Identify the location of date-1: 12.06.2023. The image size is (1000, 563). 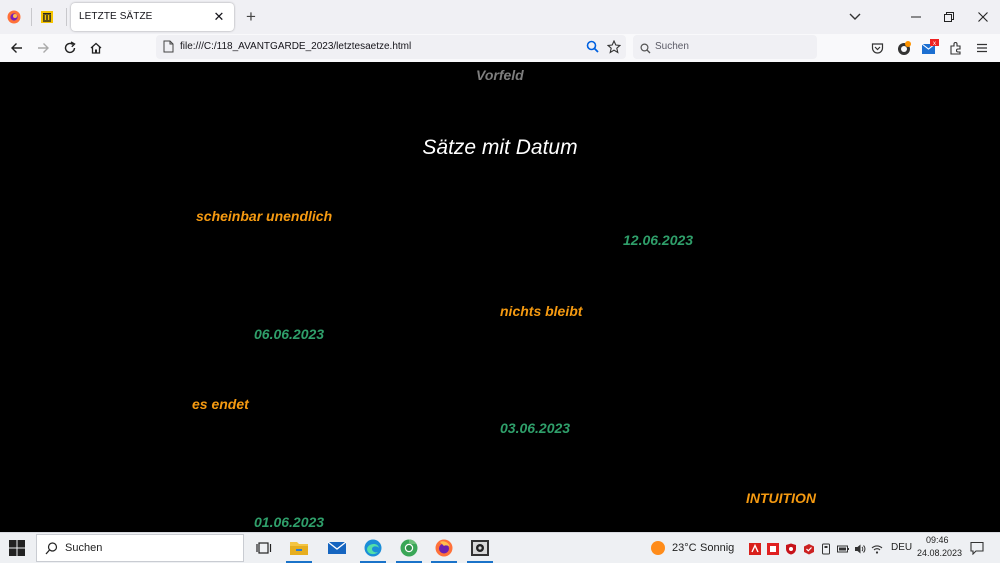
(658, 240).